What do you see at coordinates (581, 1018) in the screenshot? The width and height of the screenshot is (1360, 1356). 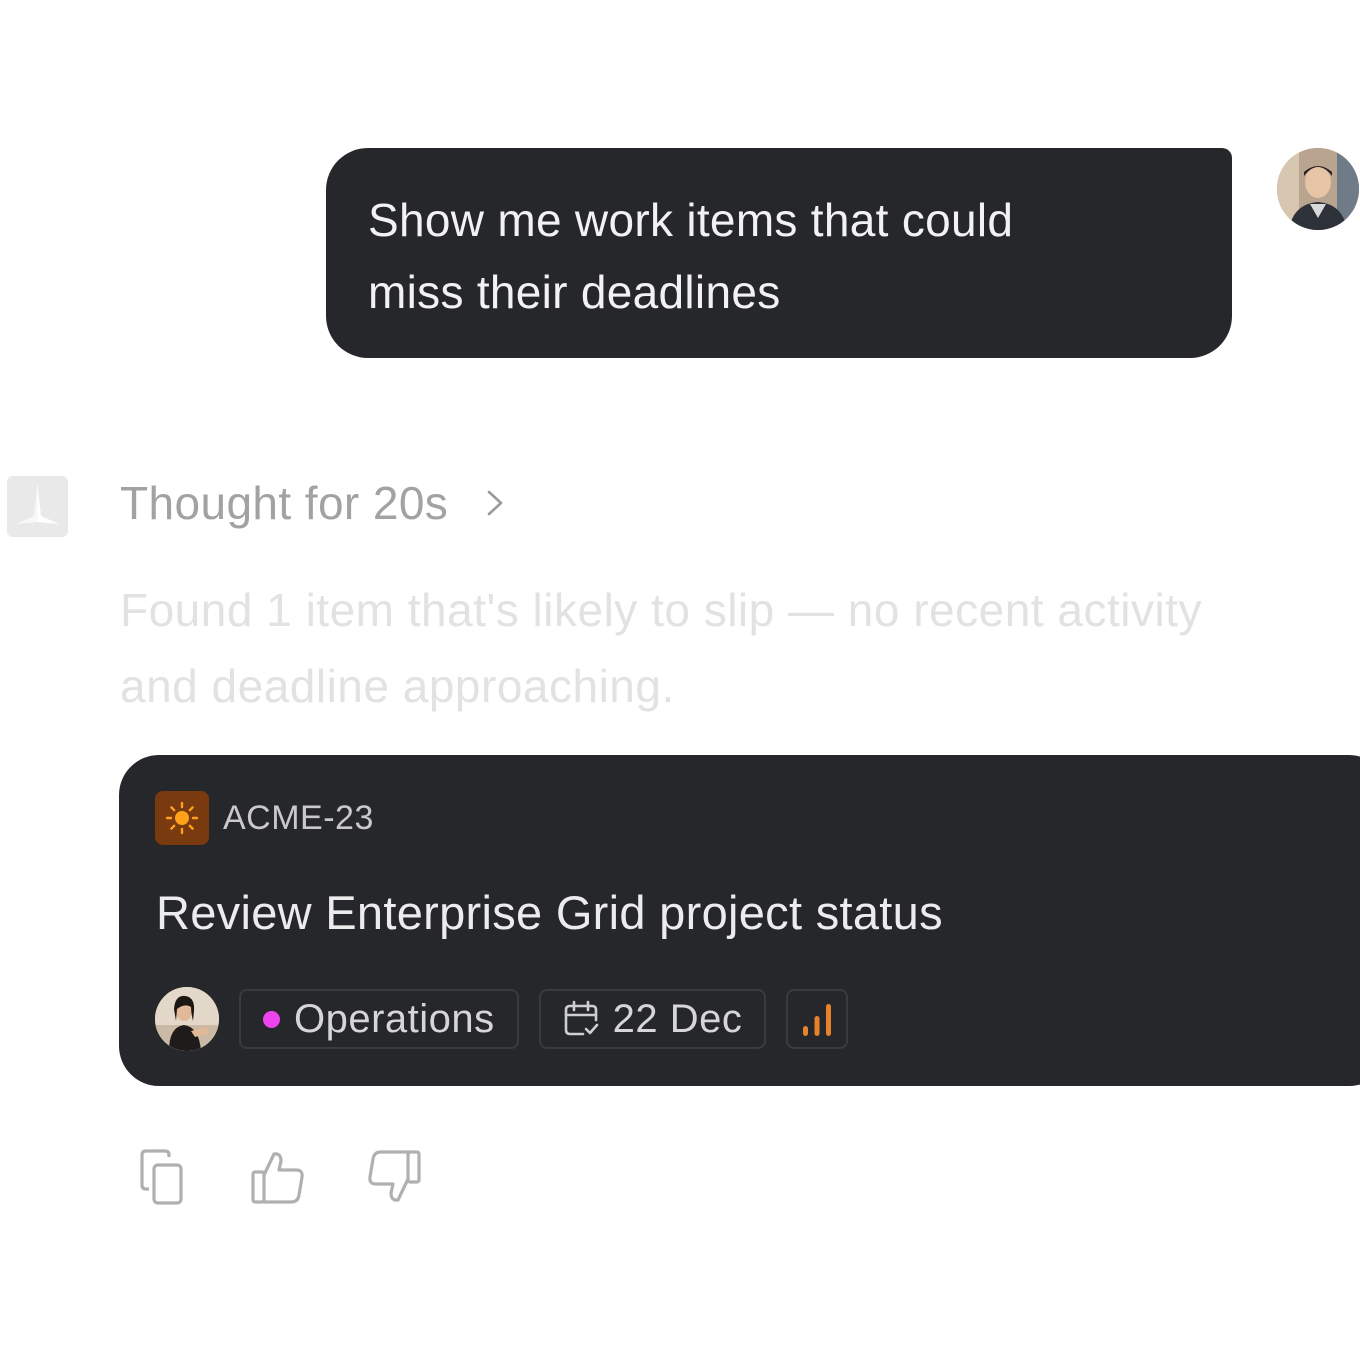 I see `calendar-icon` at bounding box center [581, 1018].